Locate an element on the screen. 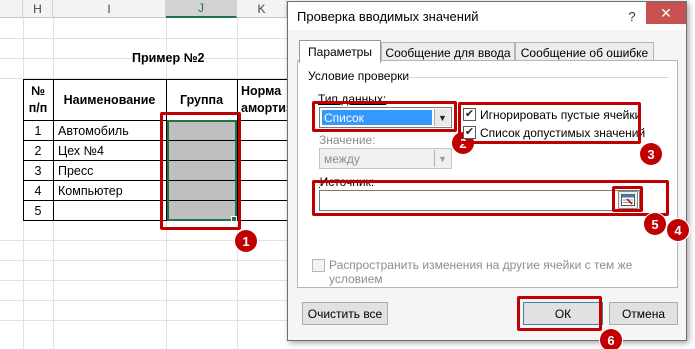  example-title: Пример №2 is located at coordinates (168, 58).